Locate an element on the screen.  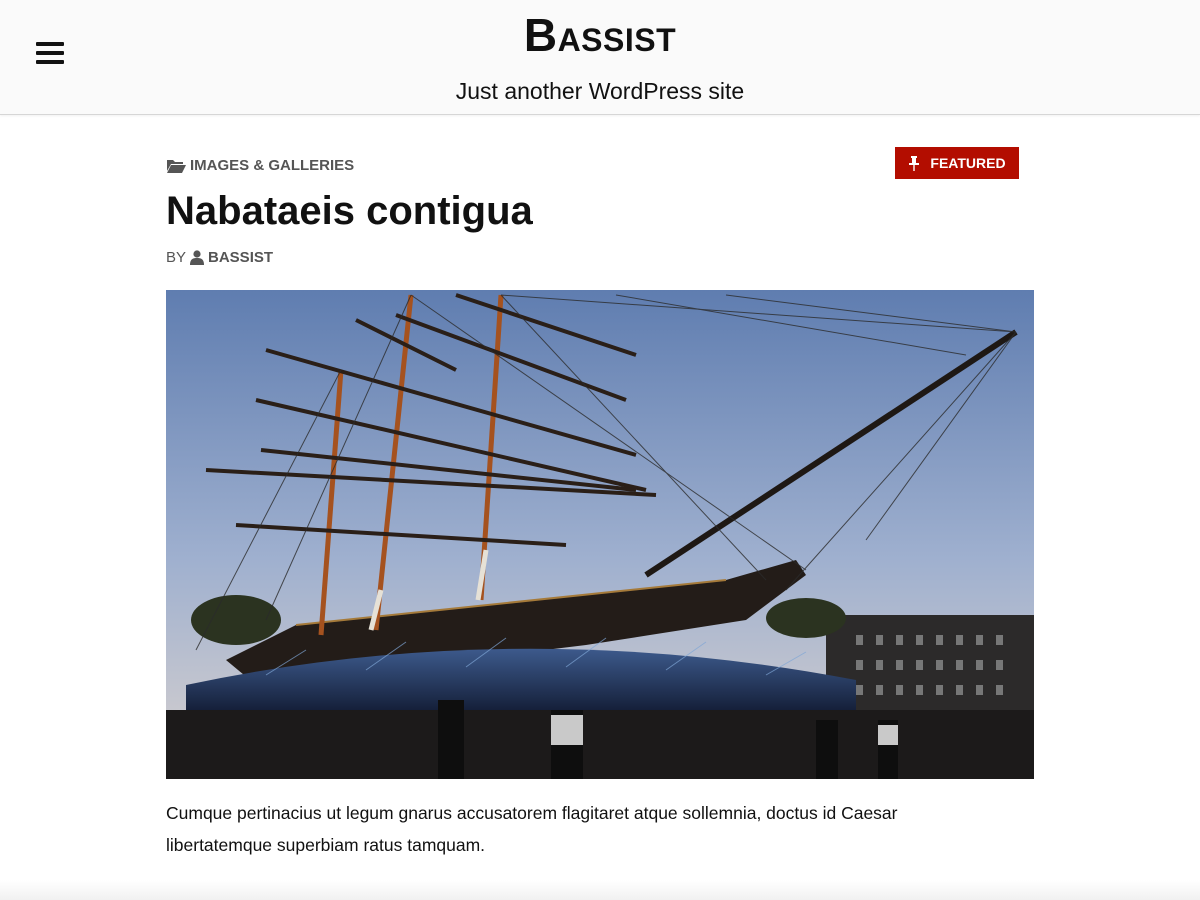
featured-badge: Featured is located at coordinates (957, 163).